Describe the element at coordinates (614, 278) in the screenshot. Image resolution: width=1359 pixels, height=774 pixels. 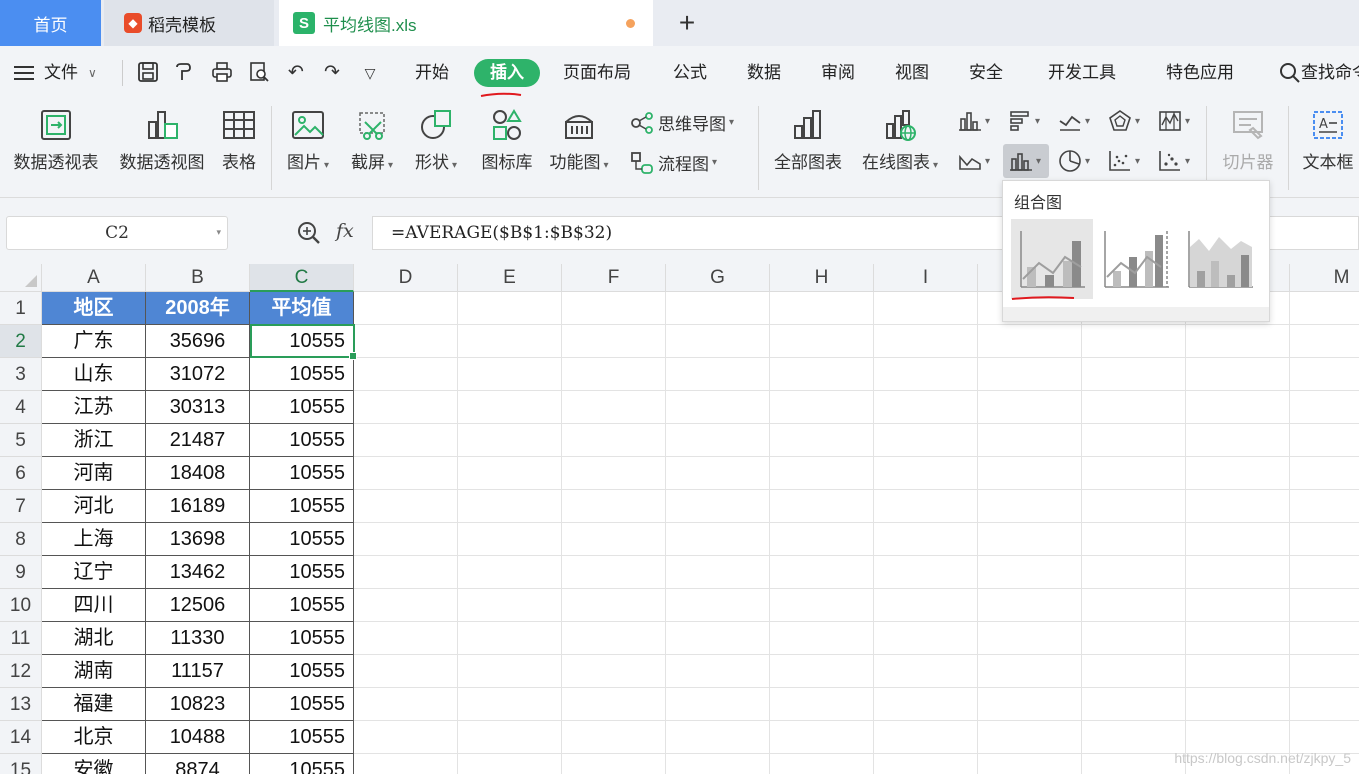
I see `column-header-f: F` at that location.